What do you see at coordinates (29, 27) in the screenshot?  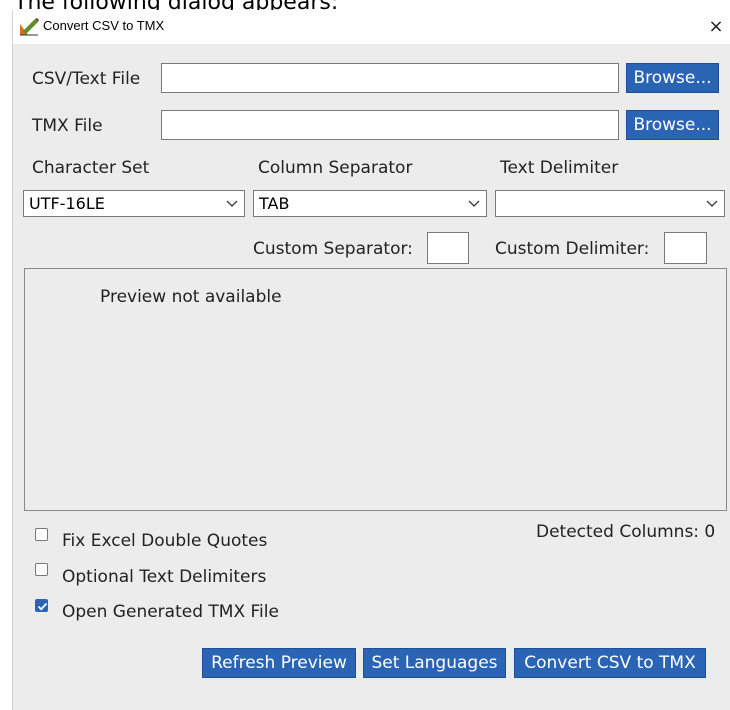 I see `app-logo-icon` at bounding box center [29, 27].